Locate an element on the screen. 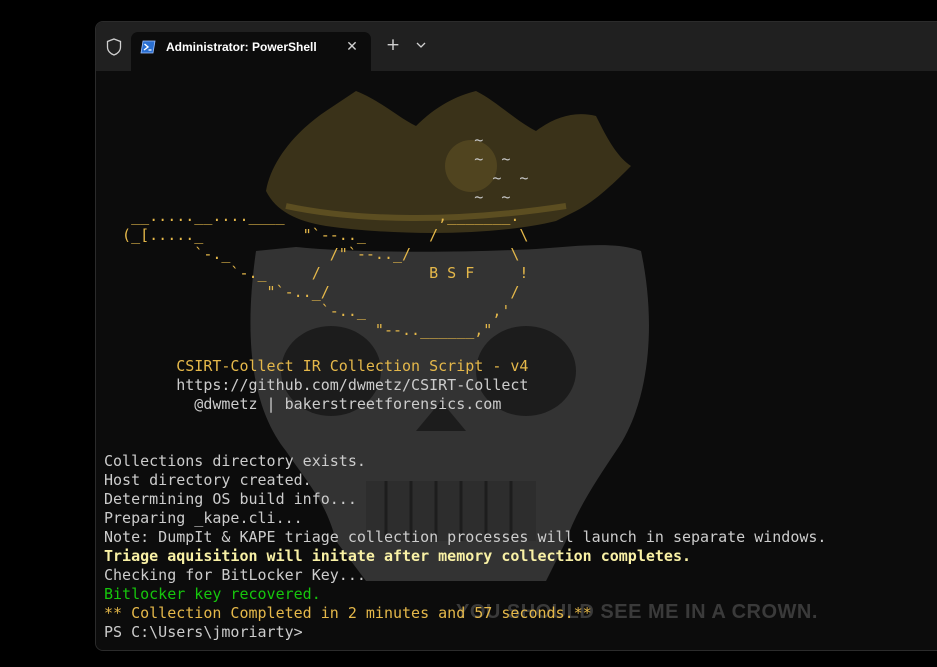  console-line: Collections directory exists. is located at coordinates (235, 461).